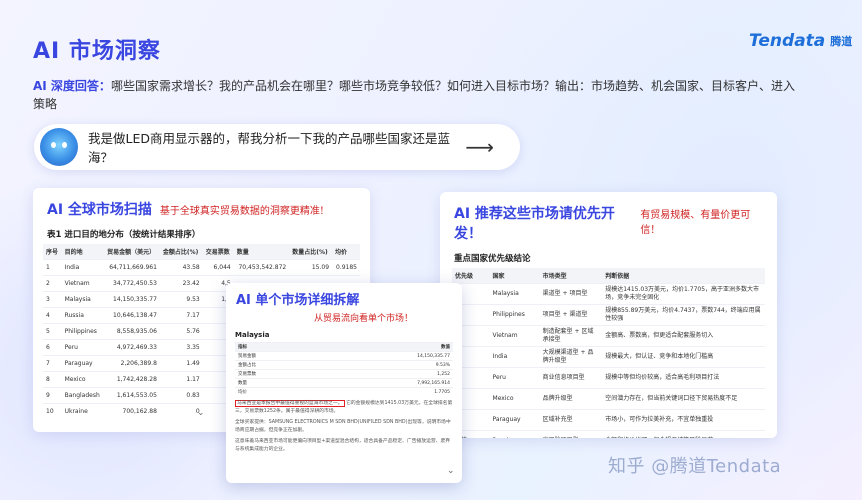 Image resolution: width=862 pixels, height=500 pixels. I want to click on table-cell: 9.53, so click(181, 299).